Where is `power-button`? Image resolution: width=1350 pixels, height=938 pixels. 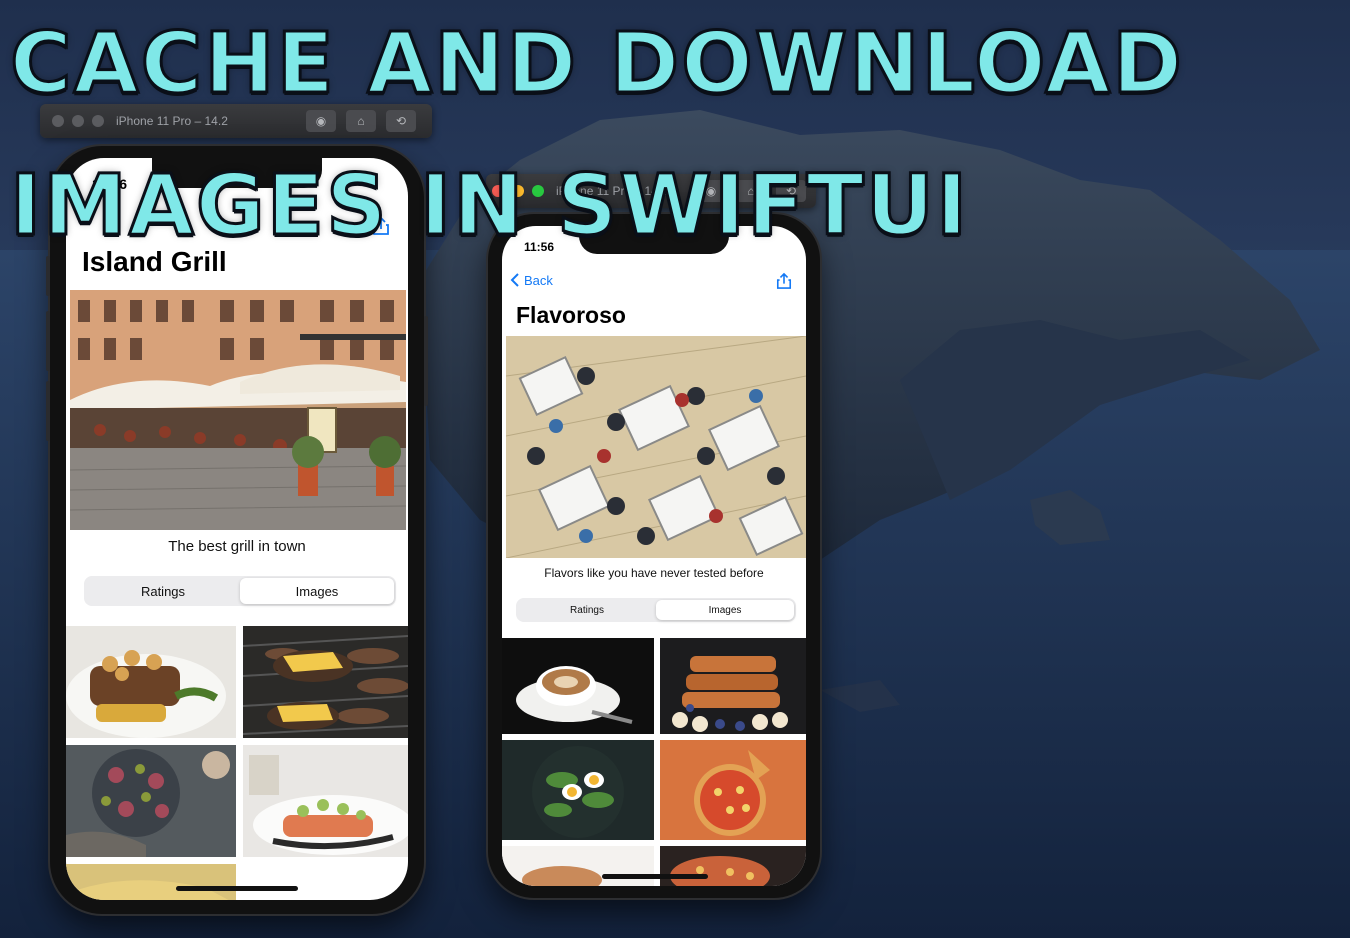
power-button is located at coordinates (426, 361).